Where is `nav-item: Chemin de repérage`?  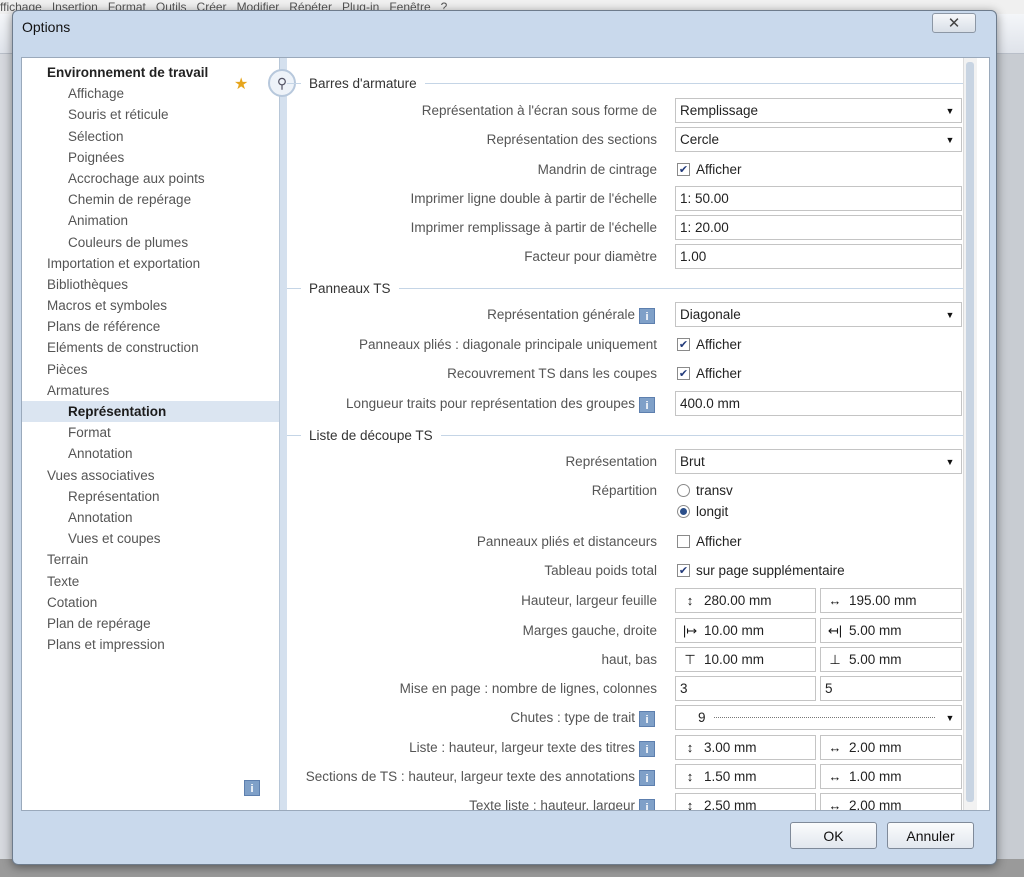
nav-item: Chemin de repérage is located at coordinates (150, 199).